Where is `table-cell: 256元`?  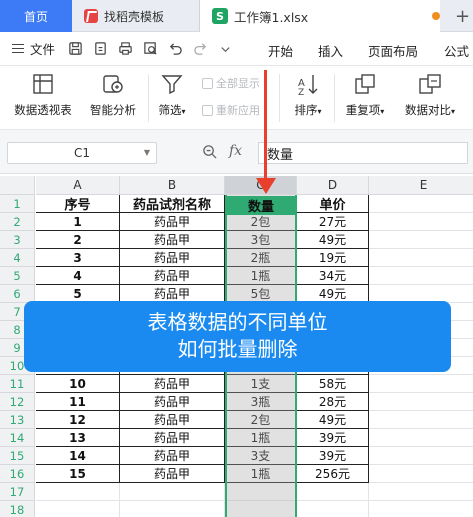
table-cell: 256元 is located at coordinates (333, 474).